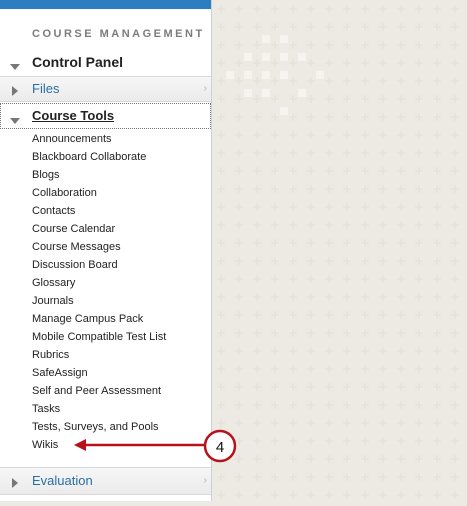 This screenshot has width=467, height=506. I want to click on control-panel-label: Control Panel, so click(78, 62).